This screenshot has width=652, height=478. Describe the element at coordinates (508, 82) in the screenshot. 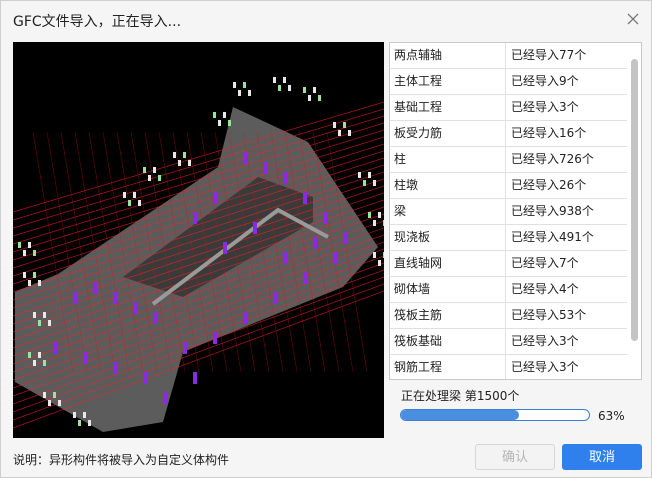

I see `table-row: 主体工程 已经导入9个` at that location.